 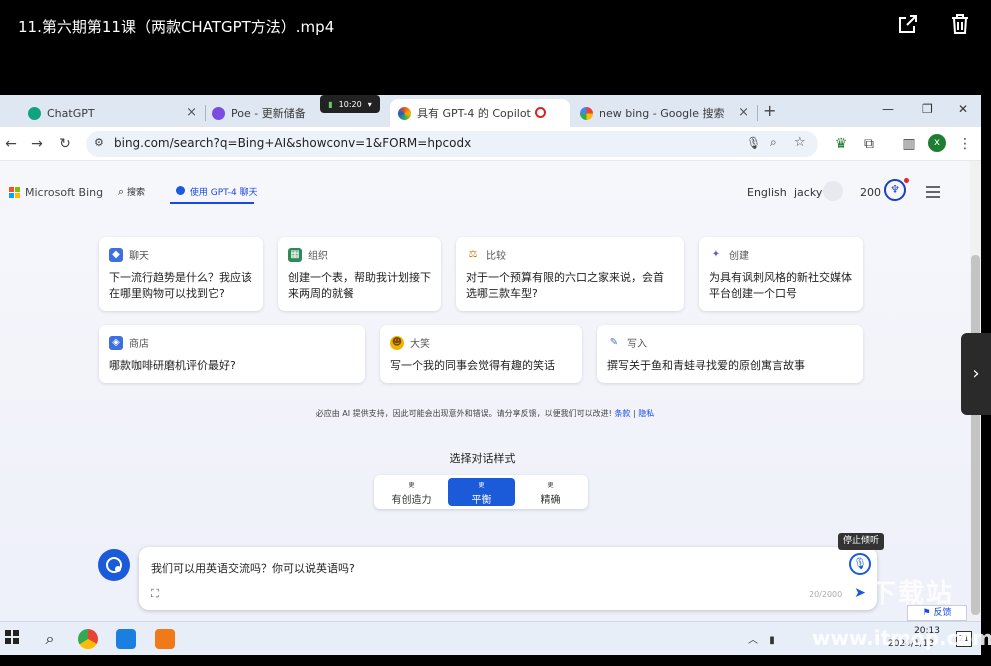 What do you see at coordinates (730, 354) in the screenshot?
I see `suggestion-card: ✎ 写入 撰写关于鱼和青蛙寻找爱的原创寓言故事` at bounding box center [730, 354].